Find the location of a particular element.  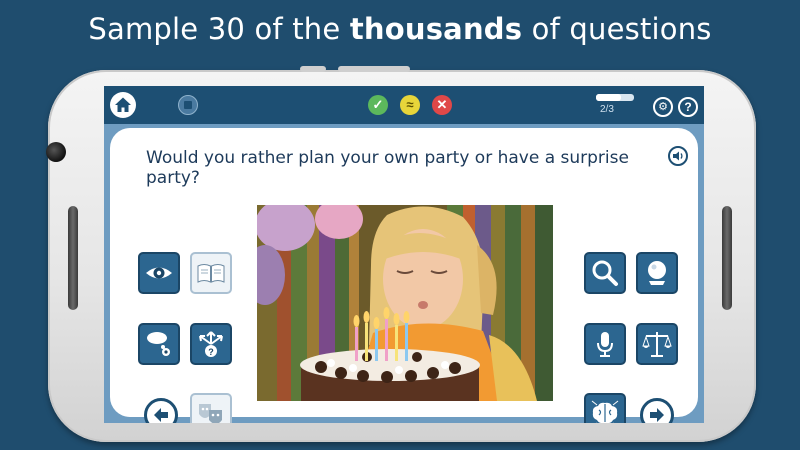

speaker-icon is located at coordinates (678, 156).